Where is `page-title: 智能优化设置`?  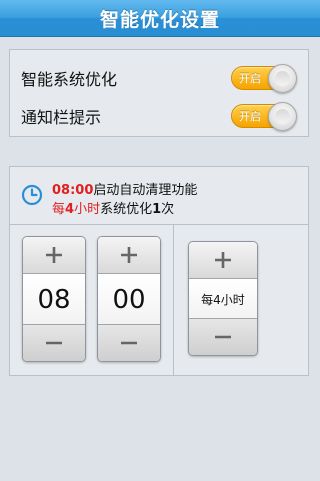
page-title: 智能优化设置 is located at coordinates (160, 18).